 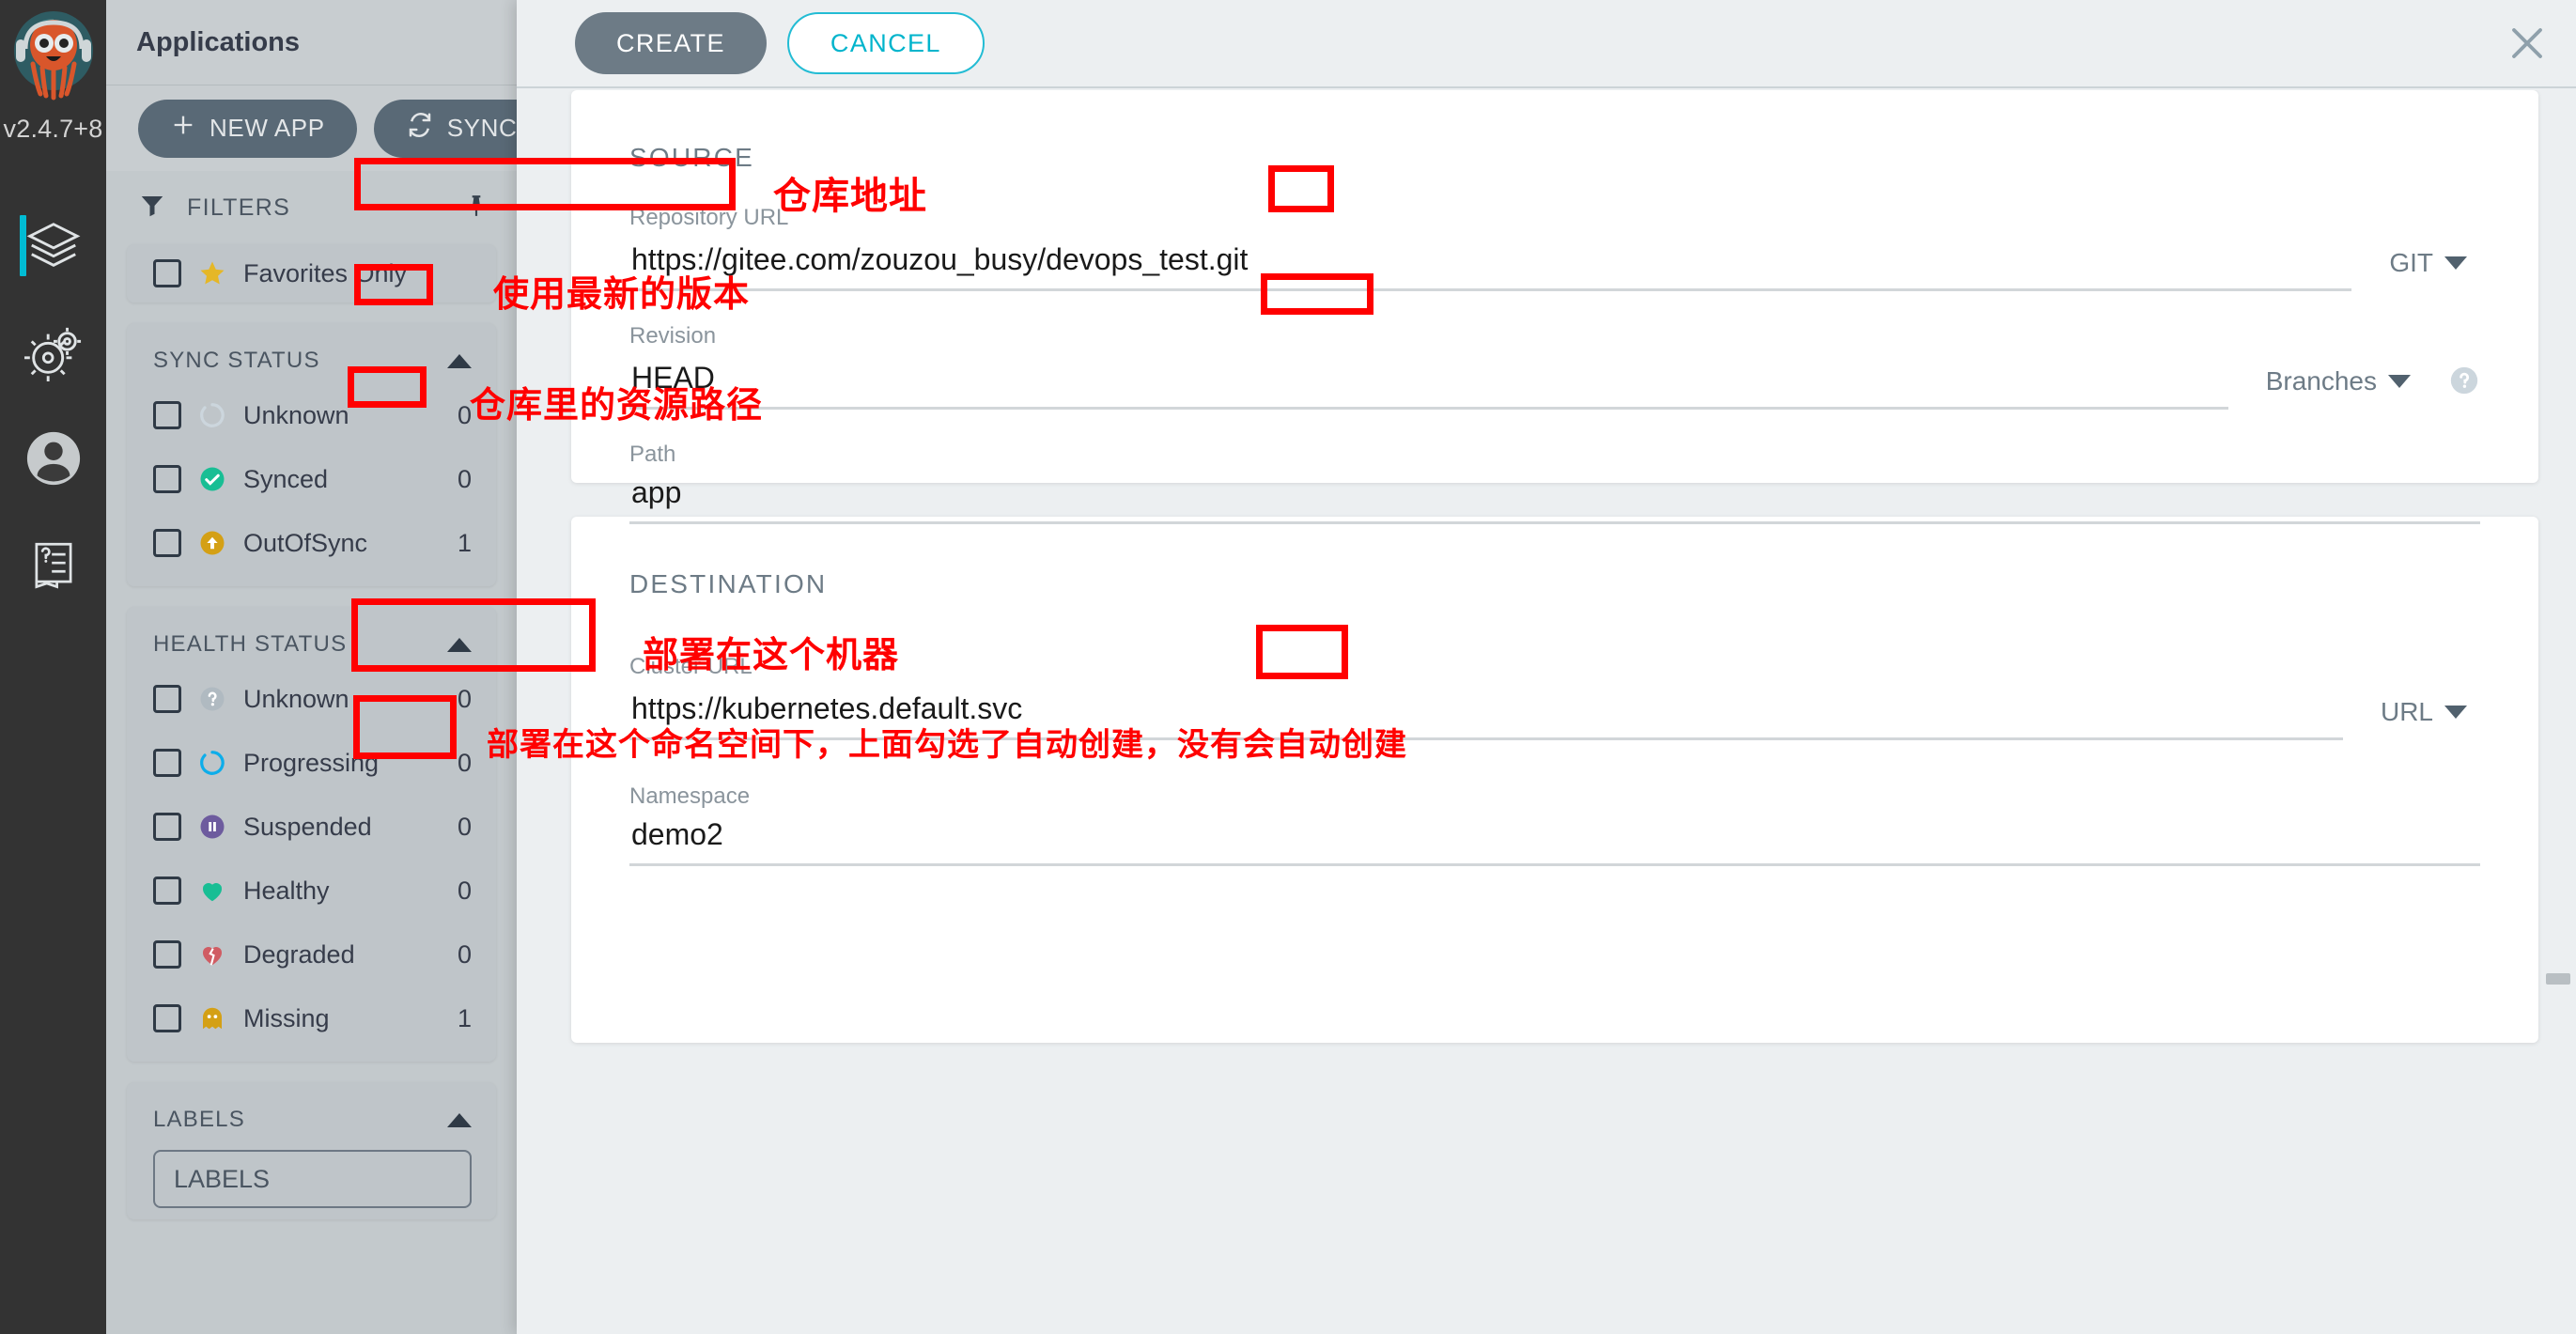 I want to click on count-sync-synced: 0, so click(x=464, y=478).